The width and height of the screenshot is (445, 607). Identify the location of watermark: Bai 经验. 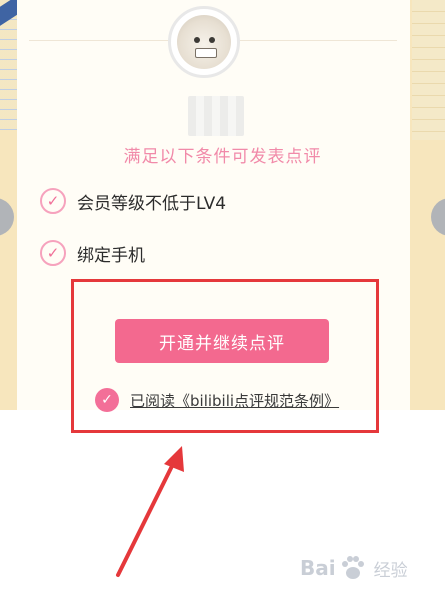
(354, 568).